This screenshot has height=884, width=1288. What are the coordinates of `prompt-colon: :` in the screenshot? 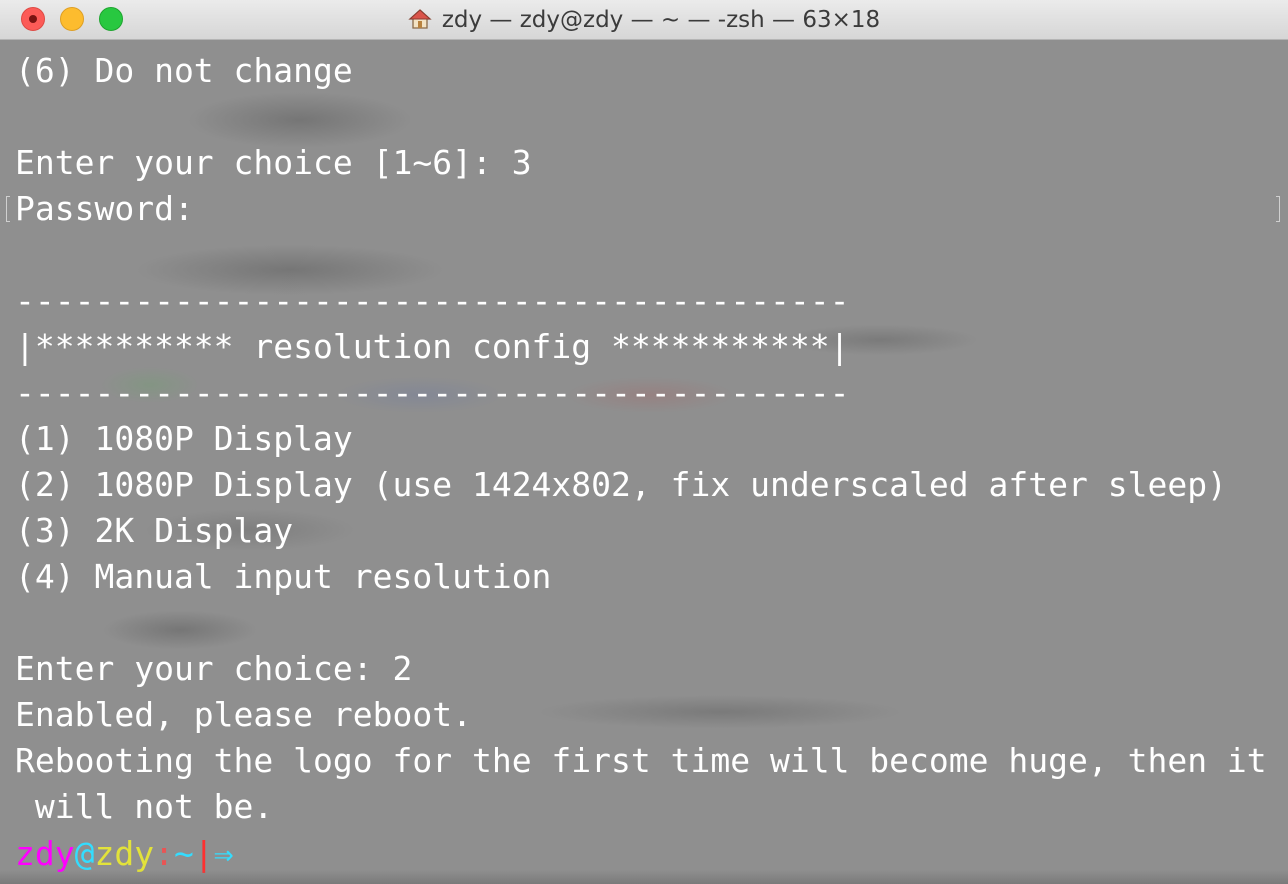 It's located at (164, 853).